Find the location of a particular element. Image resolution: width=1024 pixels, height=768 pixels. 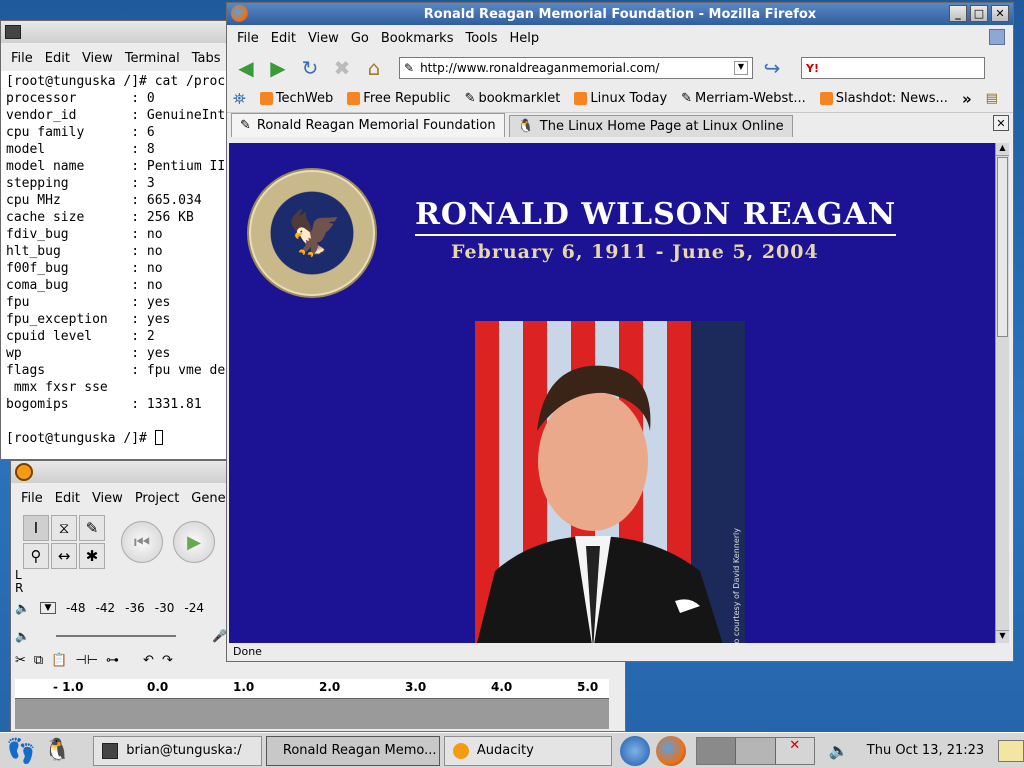

yahoo-search-icon: Y! is located at coordinates (812, 68).